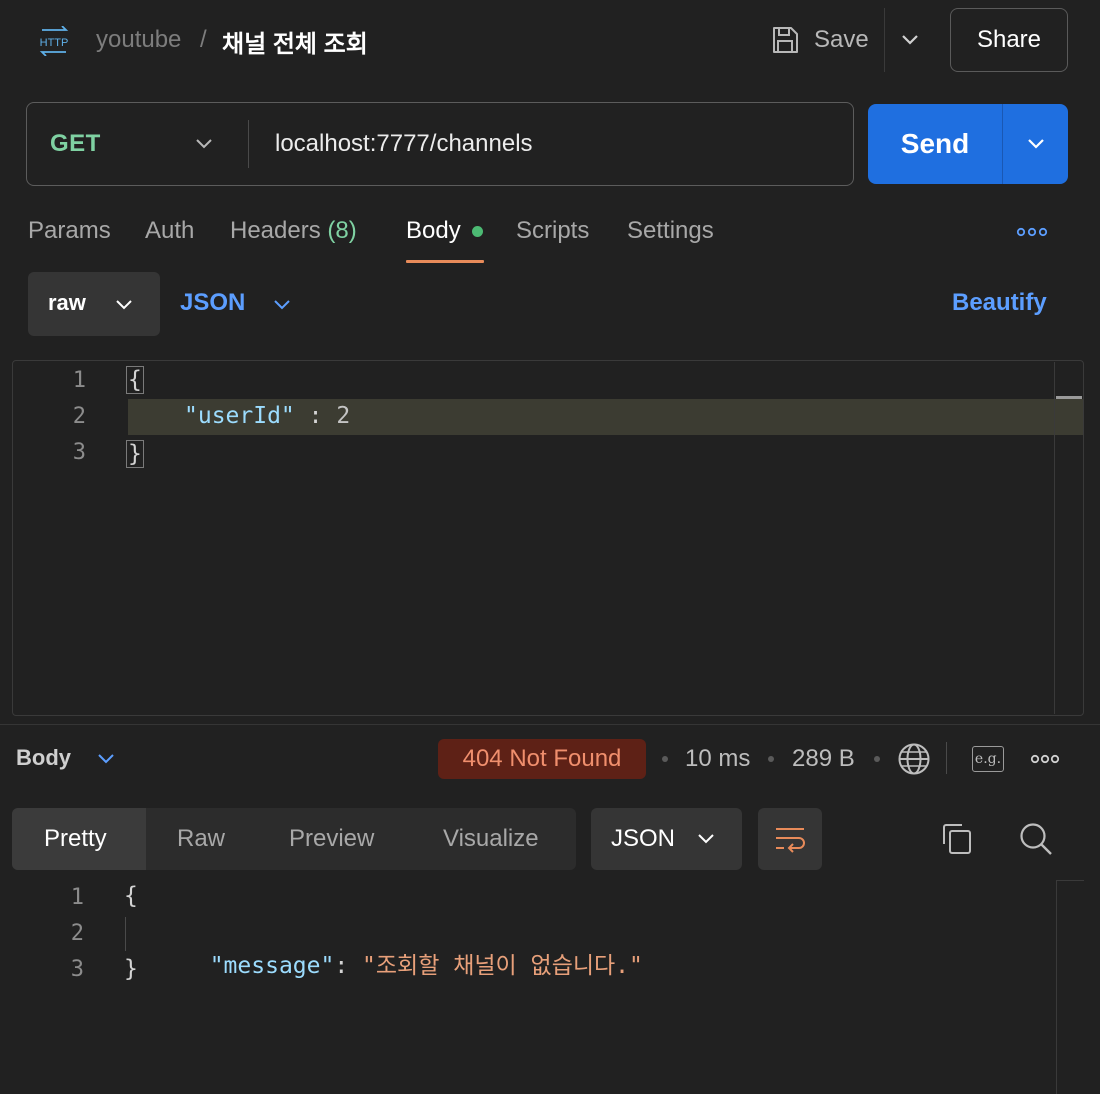  I want to click on tab-params: Params, so click(69, 231).